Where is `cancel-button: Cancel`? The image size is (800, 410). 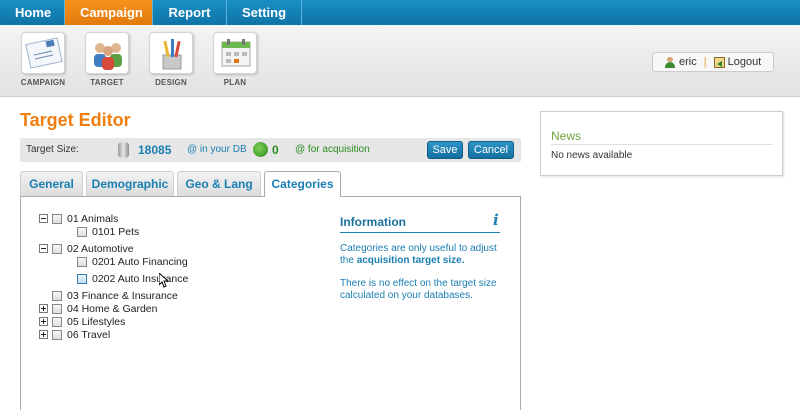 cancel-button: Cancel is located at coordinates (491, 150).